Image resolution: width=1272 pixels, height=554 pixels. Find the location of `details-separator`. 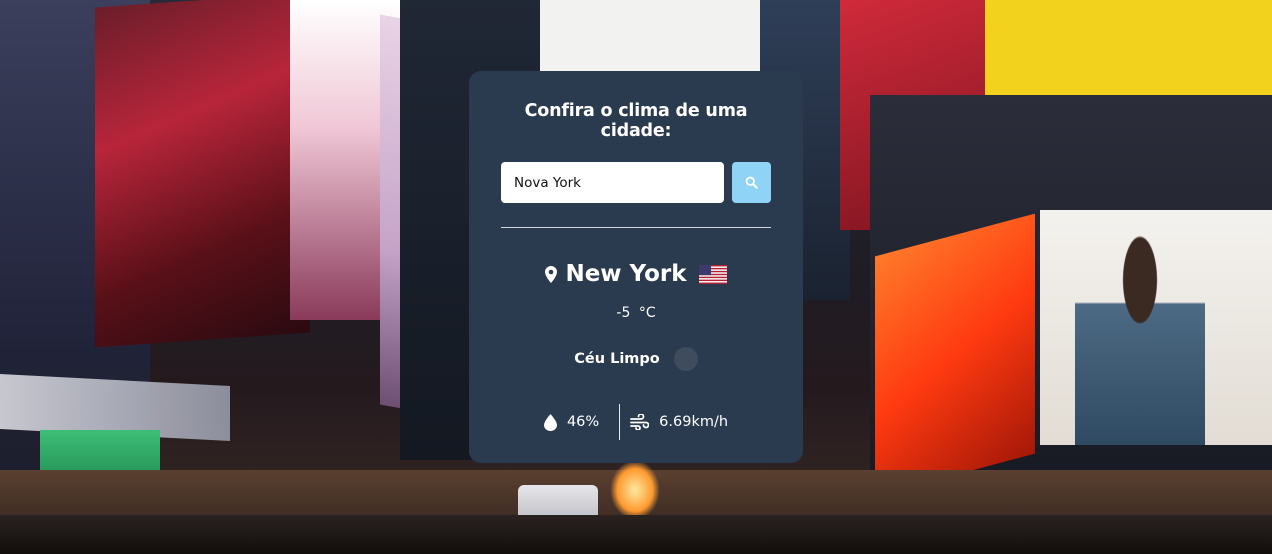

details-separator is located at coordinates (620, 422).